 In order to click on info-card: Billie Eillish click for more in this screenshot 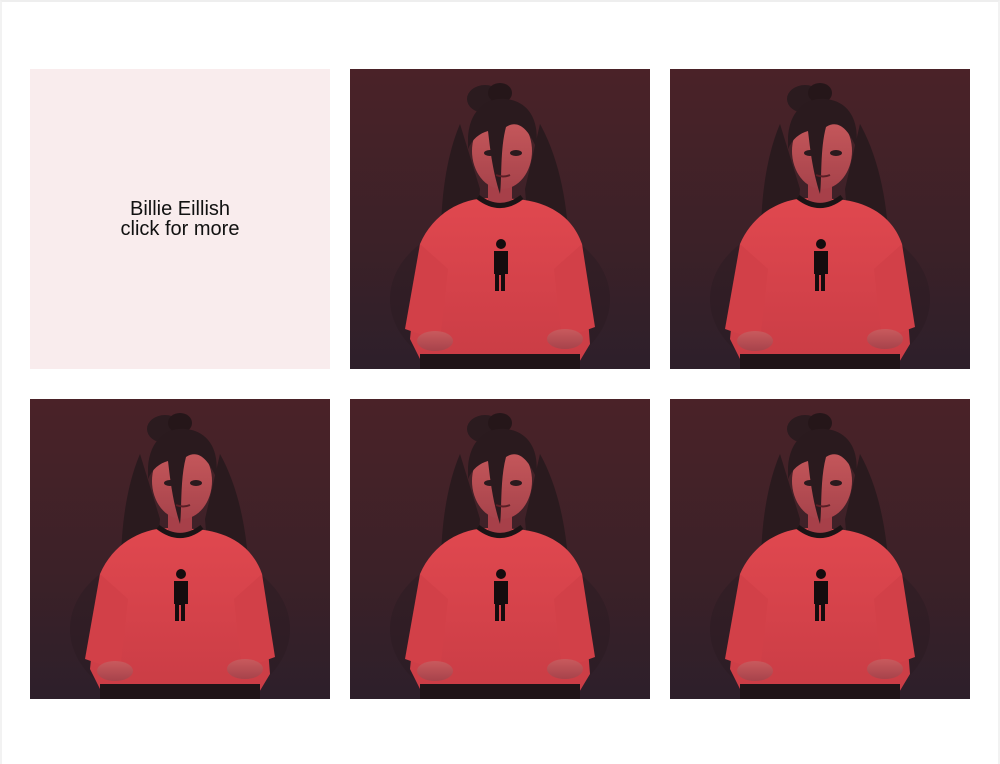, I will do `click(180, 219)`.